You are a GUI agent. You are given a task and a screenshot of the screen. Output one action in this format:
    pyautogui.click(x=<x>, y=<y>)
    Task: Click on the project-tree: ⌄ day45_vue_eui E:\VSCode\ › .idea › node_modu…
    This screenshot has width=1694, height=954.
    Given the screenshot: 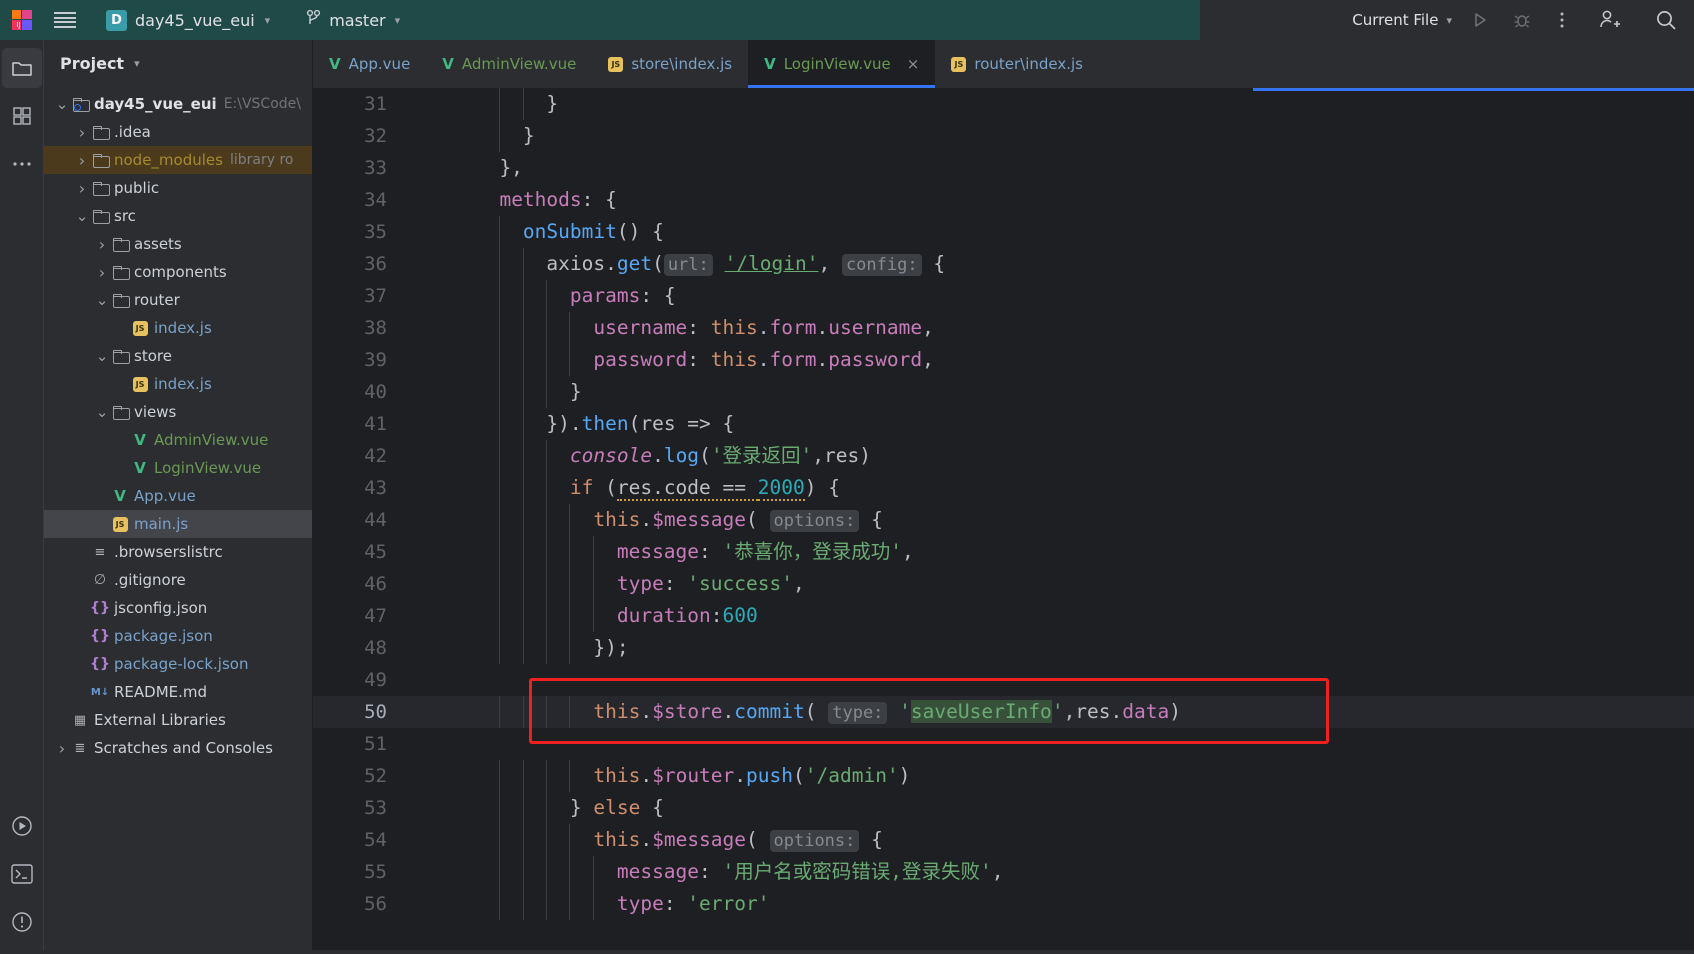 What is the action you would take?
    pyautogui.click(x=178, y=424)
    